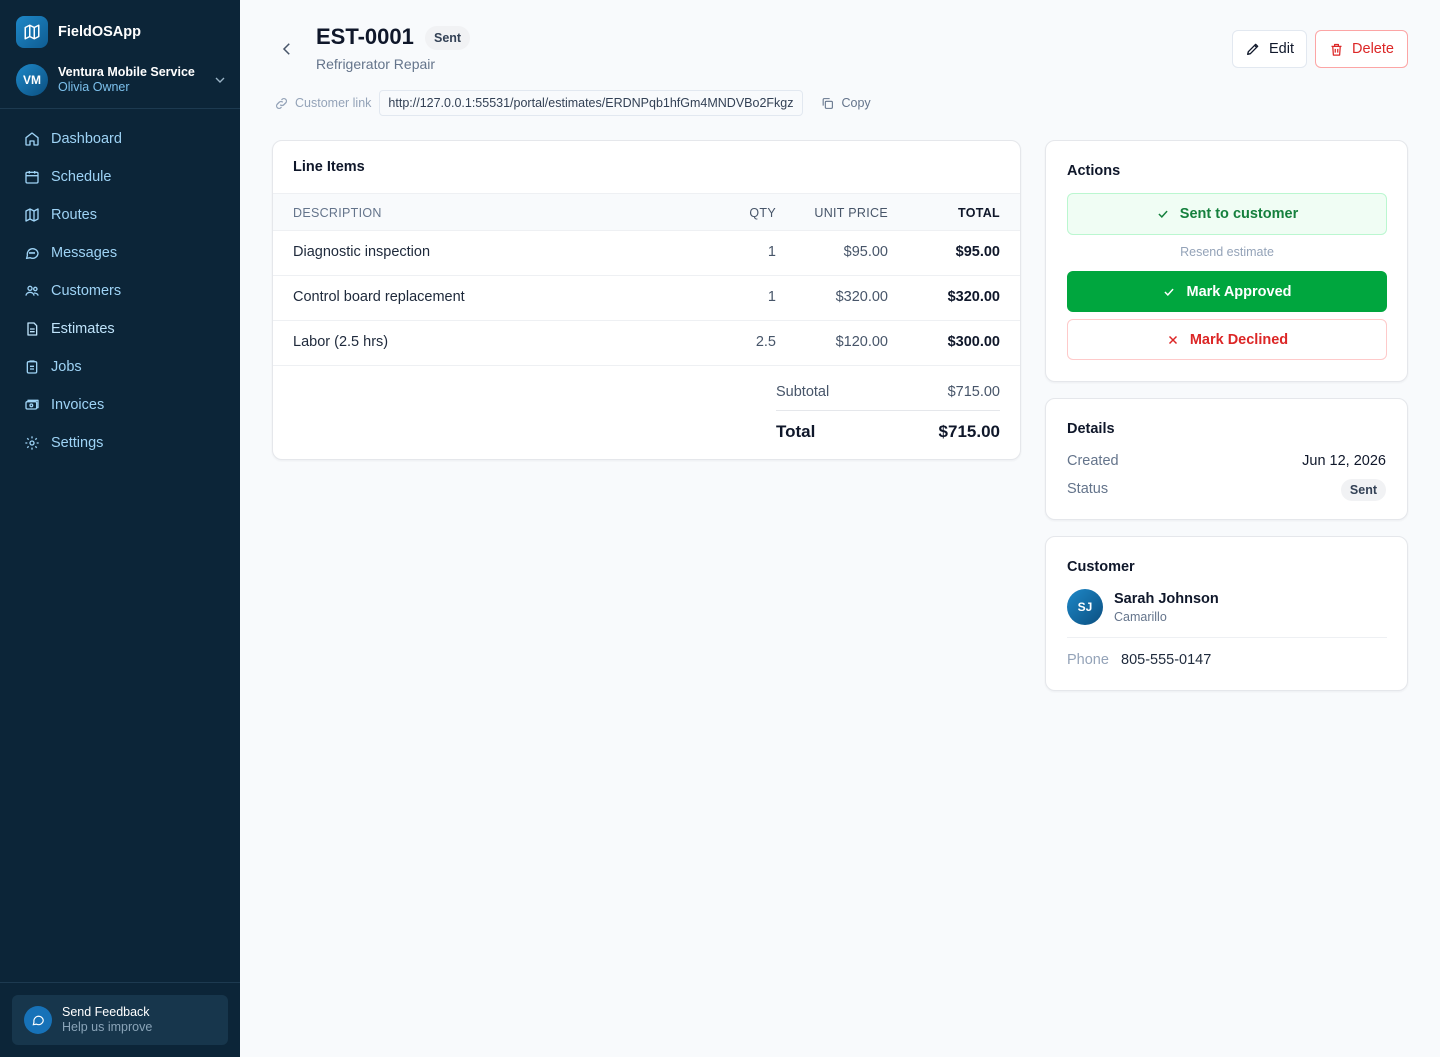 This screenshot has height=1057, width=1440. What do you see at coordinates (32, 254) in the screenshot?
I see `message-icon` at bounding box center [32, 254].